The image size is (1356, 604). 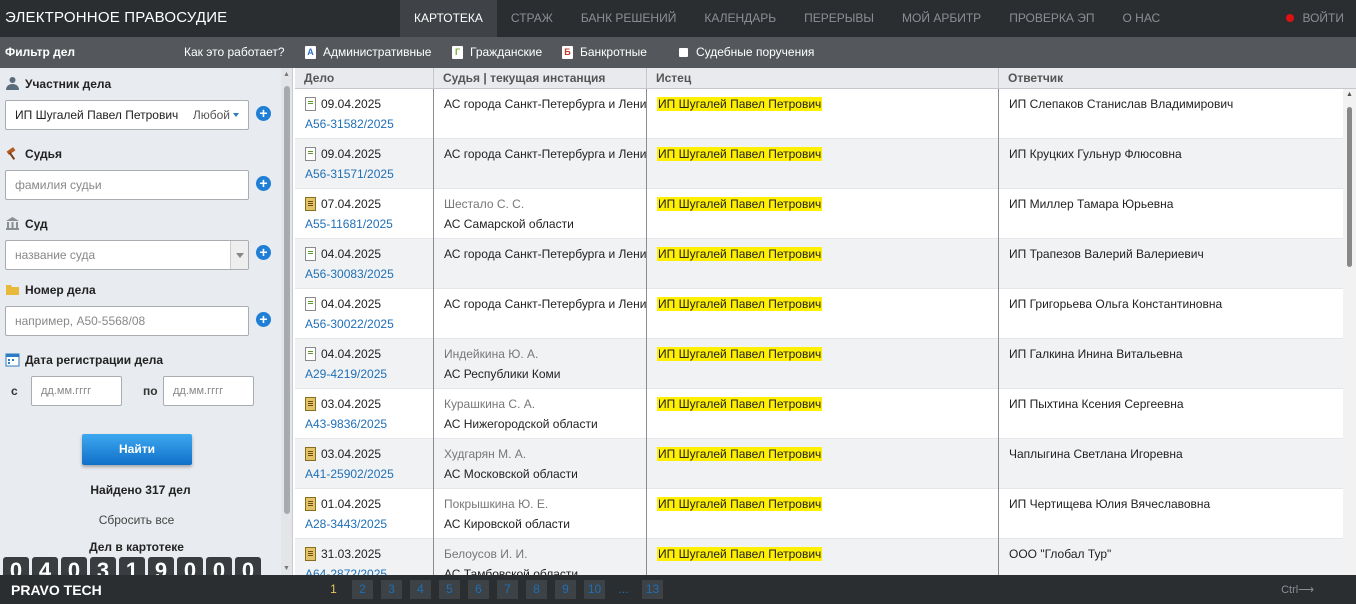 I want to click on header-plaintiff: Истец, so click(x=668, y=78).